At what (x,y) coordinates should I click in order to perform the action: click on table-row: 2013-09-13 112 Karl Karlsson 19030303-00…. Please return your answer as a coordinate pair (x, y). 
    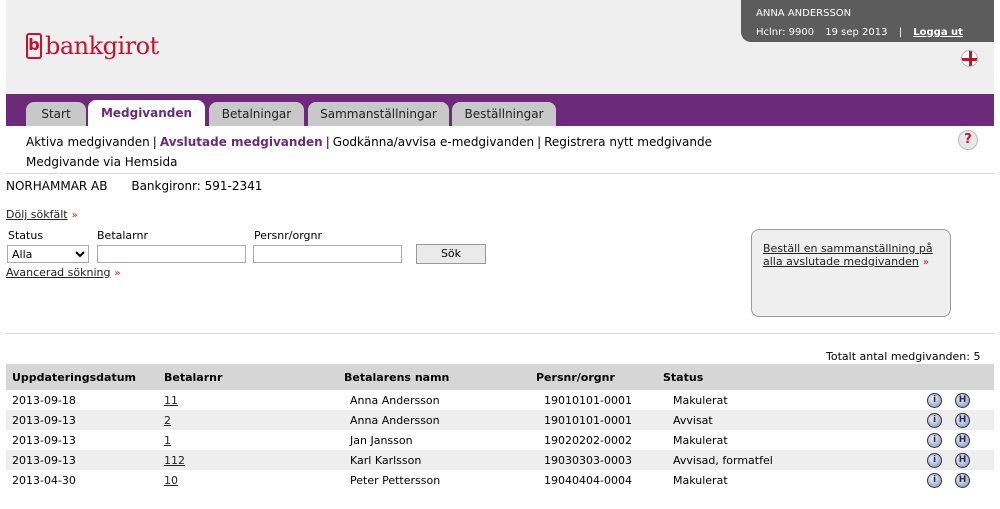
    Looking at the image, I should click on (500, 460).